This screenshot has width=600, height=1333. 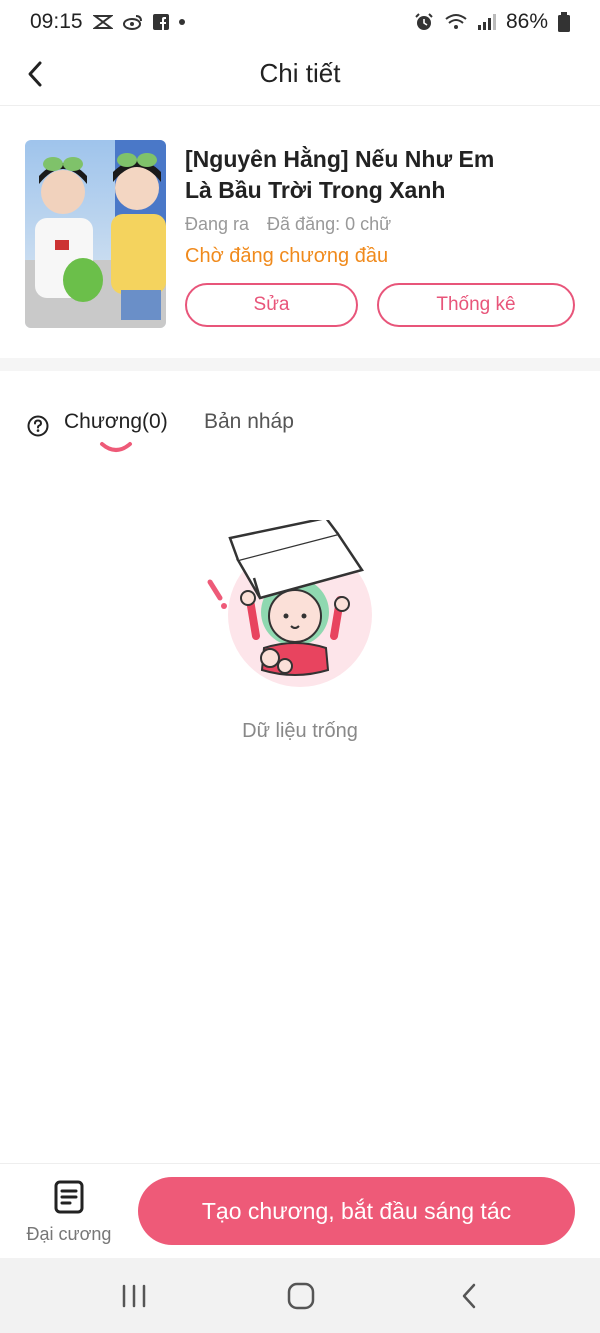 I want to click on book-status: Đang ra, so click(x=217, y=224).